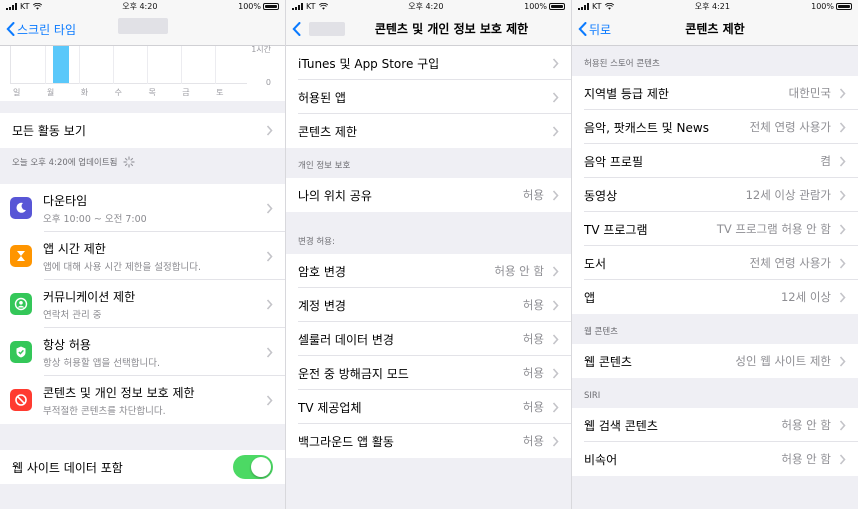  I want to click on purchase-group: iTunes 및 App Store 구입 허용된 앱 콘텐츠 제한, so click(428, 97).